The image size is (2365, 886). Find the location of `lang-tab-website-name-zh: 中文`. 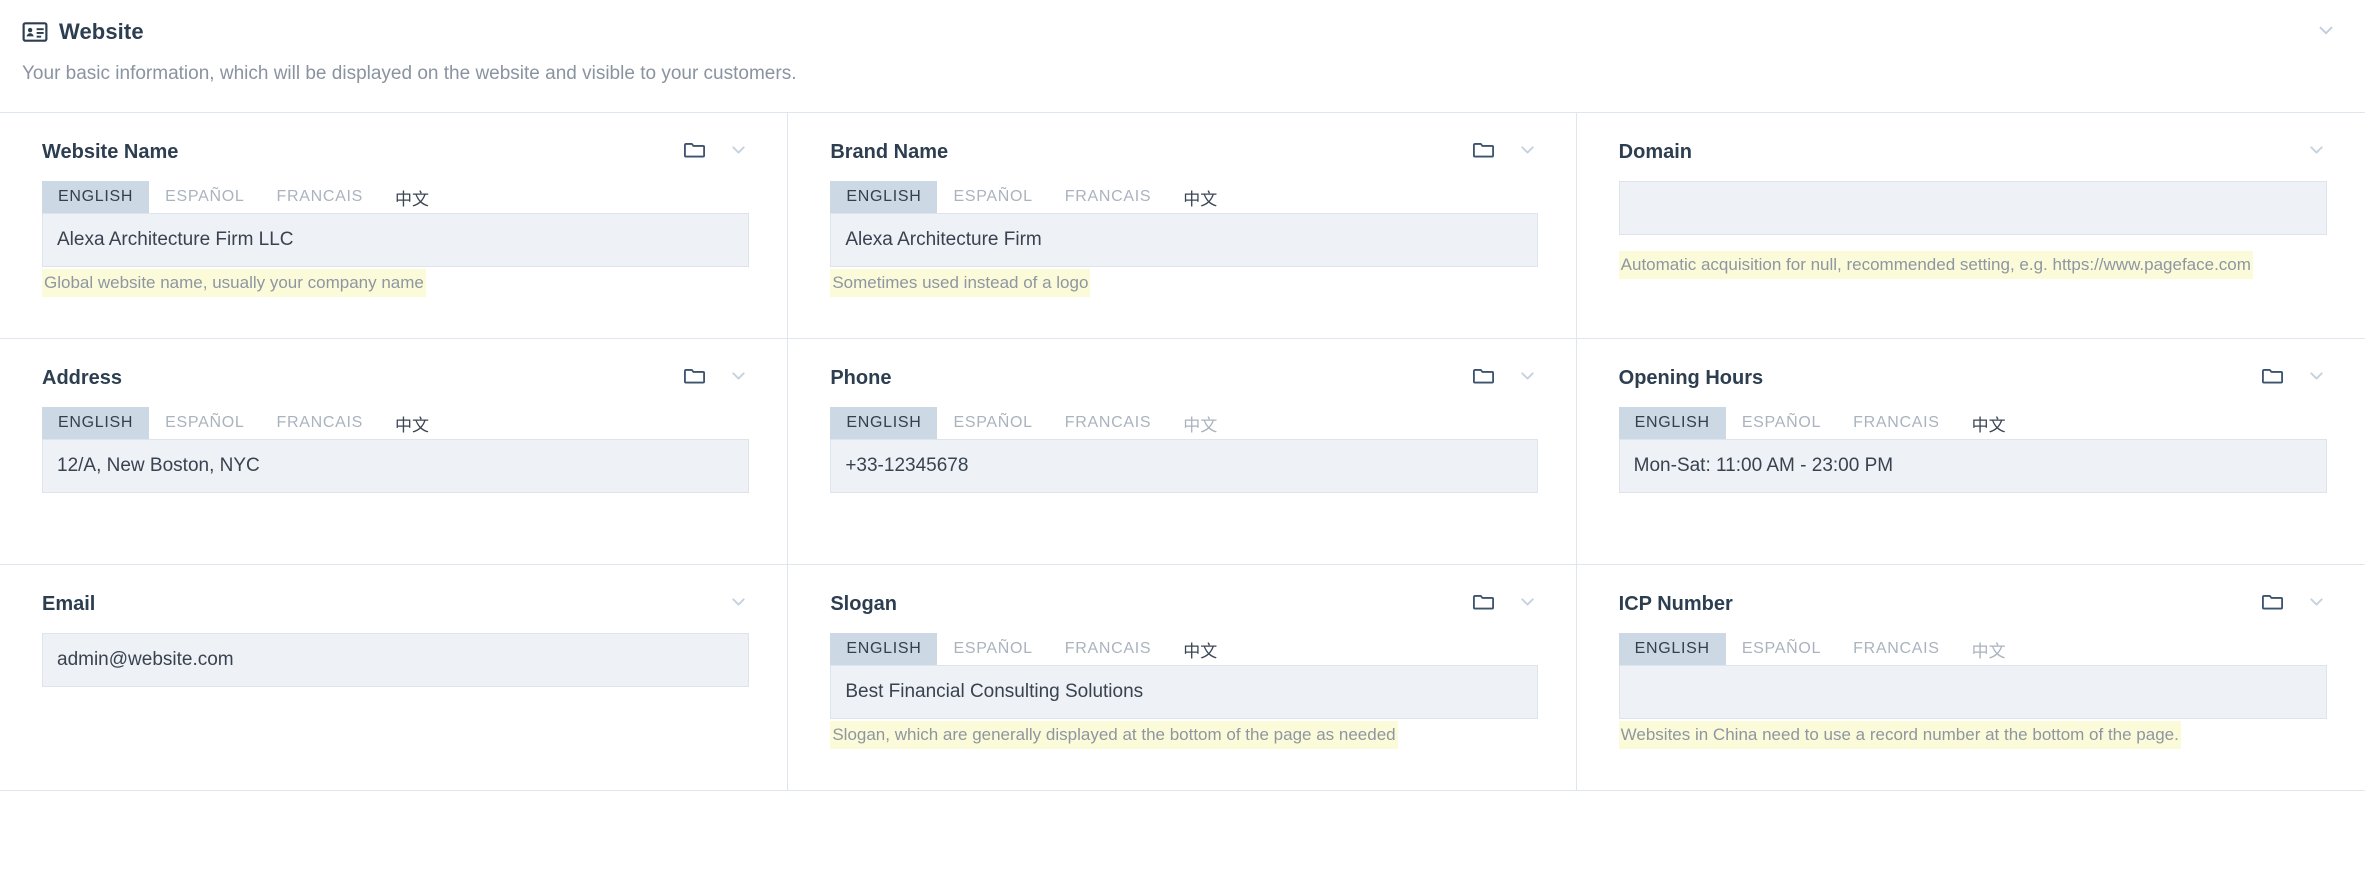

lang-tab-website-name-zh: 中文 is located at coordinates (412, 197).